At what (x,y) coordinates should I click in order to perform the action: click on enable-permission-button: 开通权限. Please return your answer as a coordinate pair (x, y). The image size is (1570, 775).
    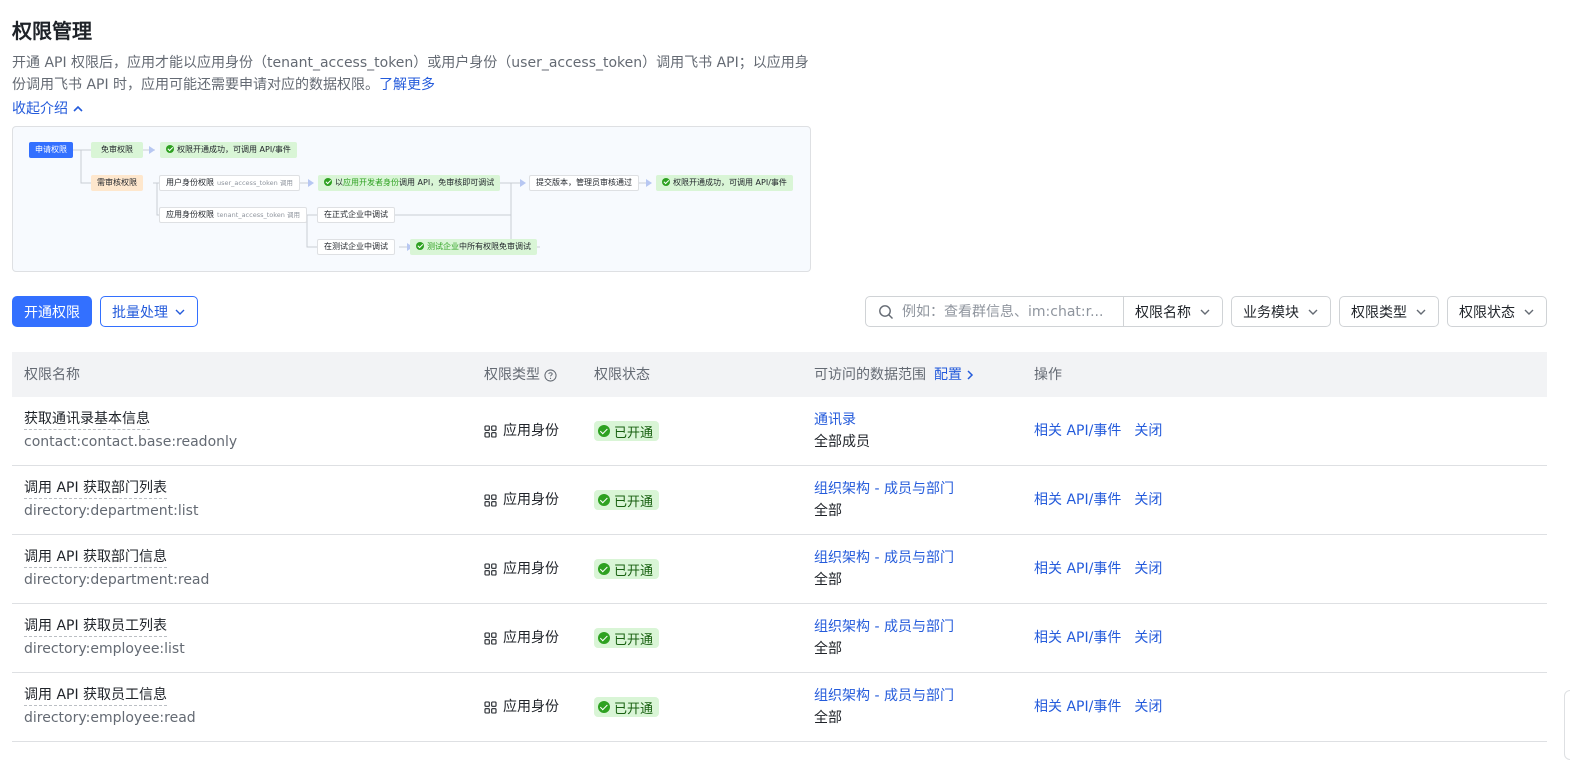
    Looking at the image, I should click on (52, 311).